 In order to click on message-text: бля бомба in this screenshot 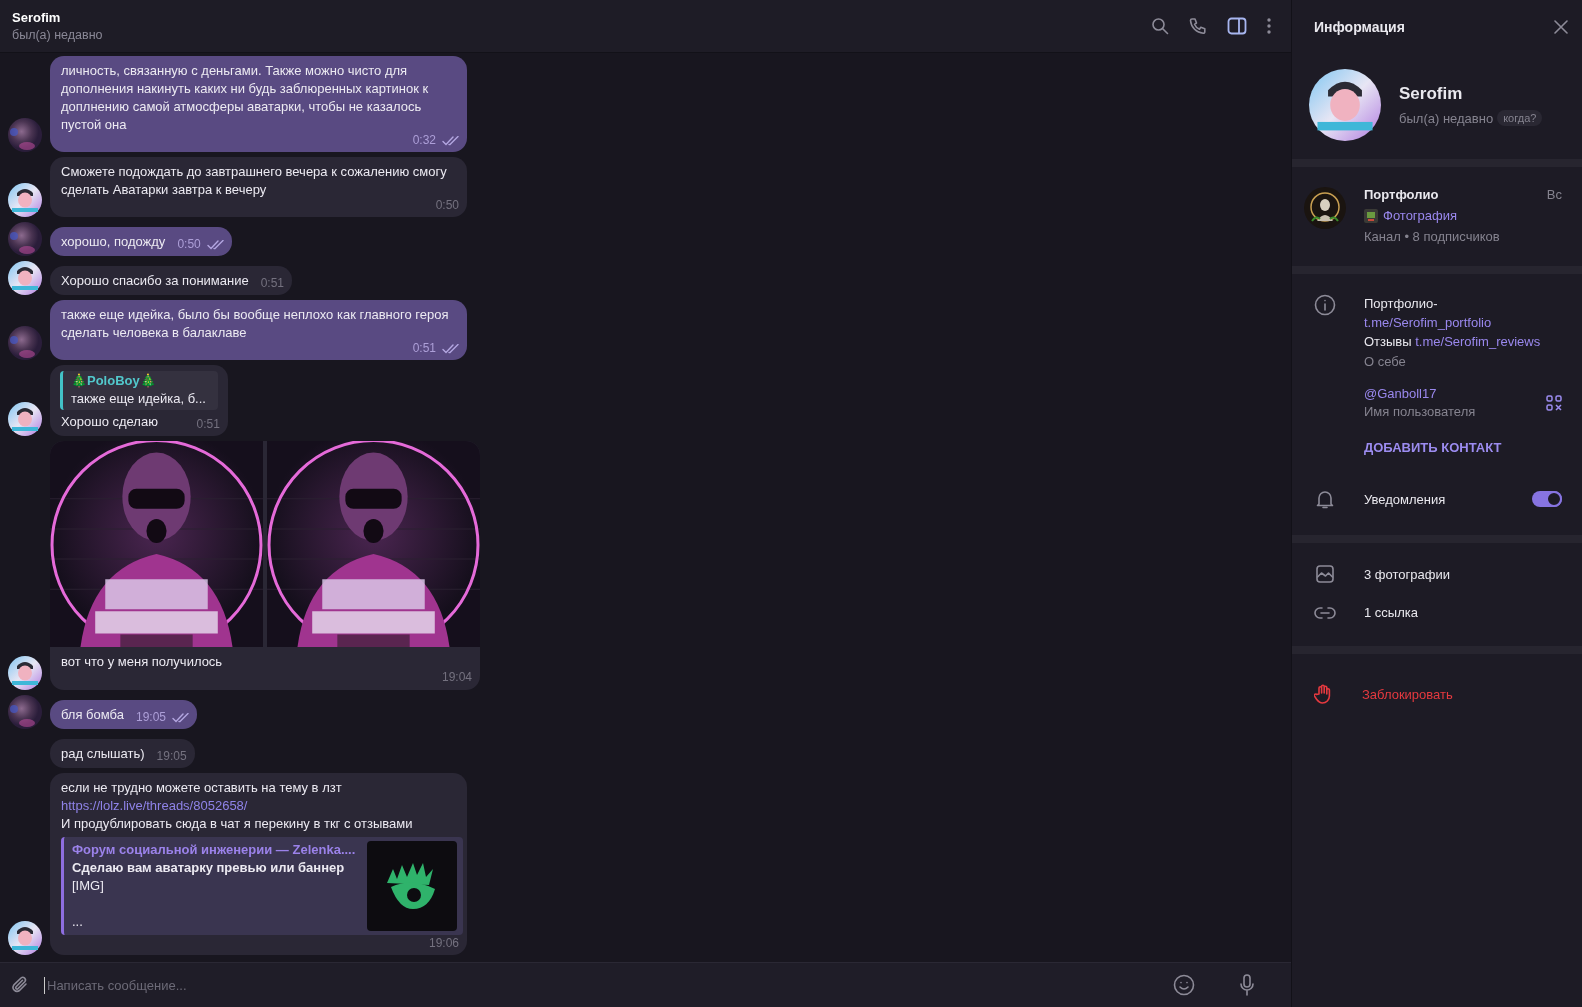, I will do `click(92, 715)`.